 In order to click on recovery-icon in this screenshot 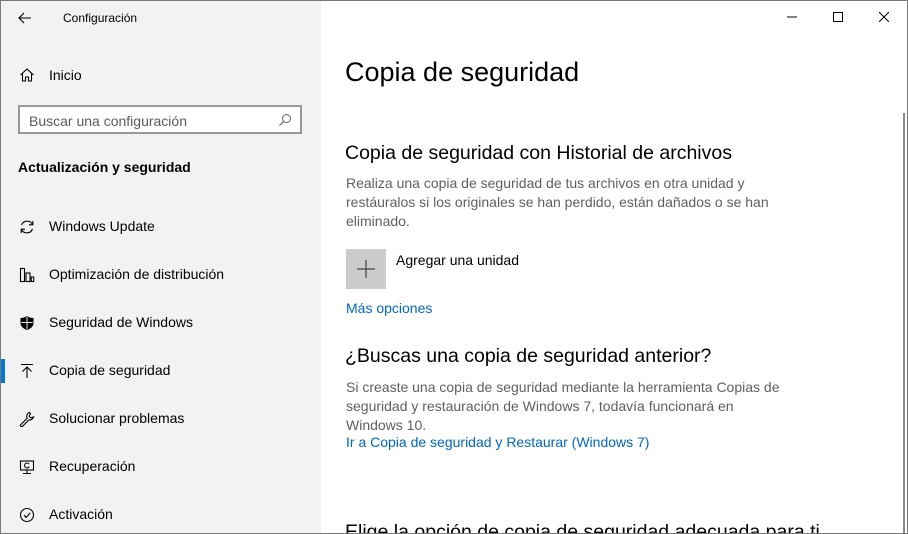, I will do `click(27, 467)`.